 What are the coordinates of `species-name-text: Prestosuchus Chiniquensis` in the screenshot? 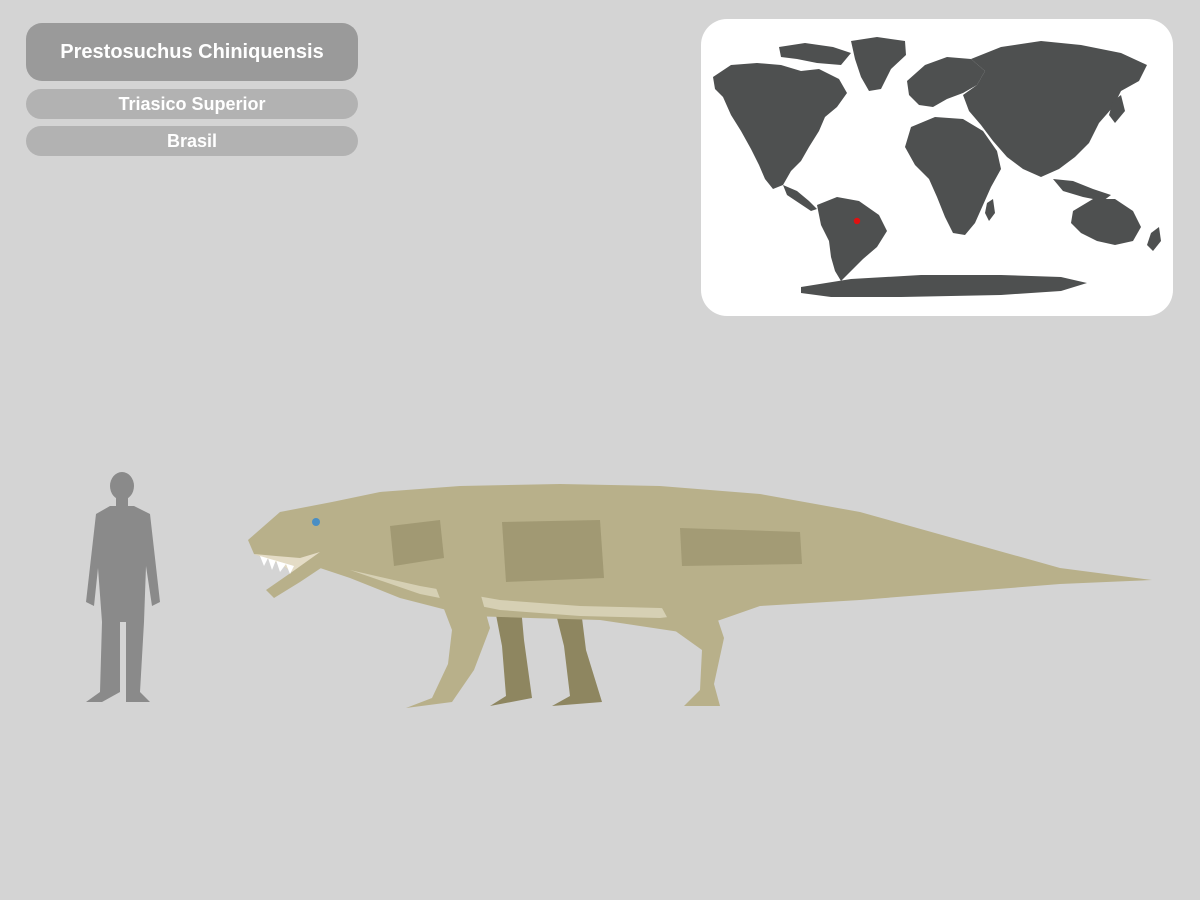 It's located at (192, 51).